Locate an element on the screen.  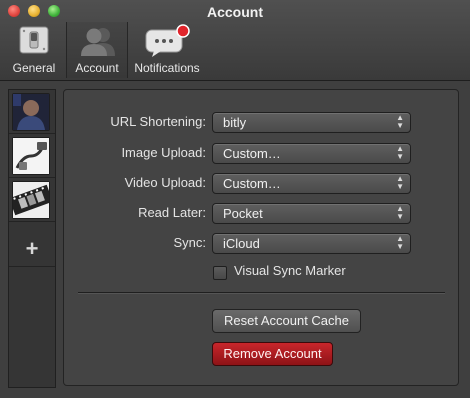
tab-general-label: General is located at coordinates (34, 68).